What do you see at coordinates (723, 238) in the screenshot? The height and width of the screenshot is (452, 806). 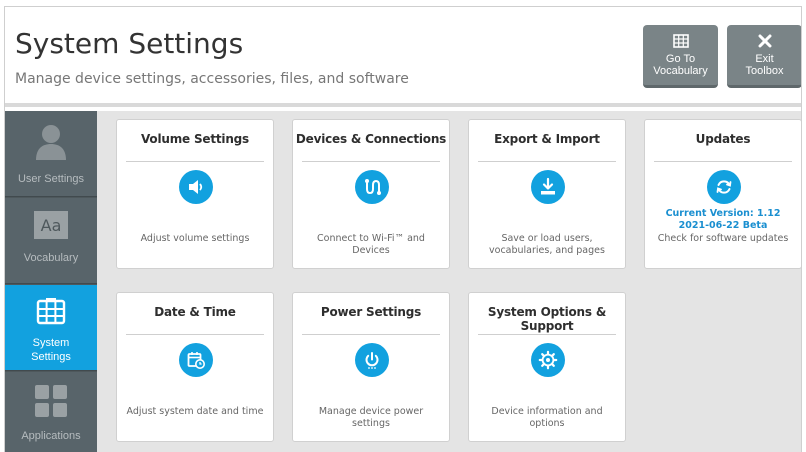 I see `card-description: Check for software updates` at bounding box center [723, 238].